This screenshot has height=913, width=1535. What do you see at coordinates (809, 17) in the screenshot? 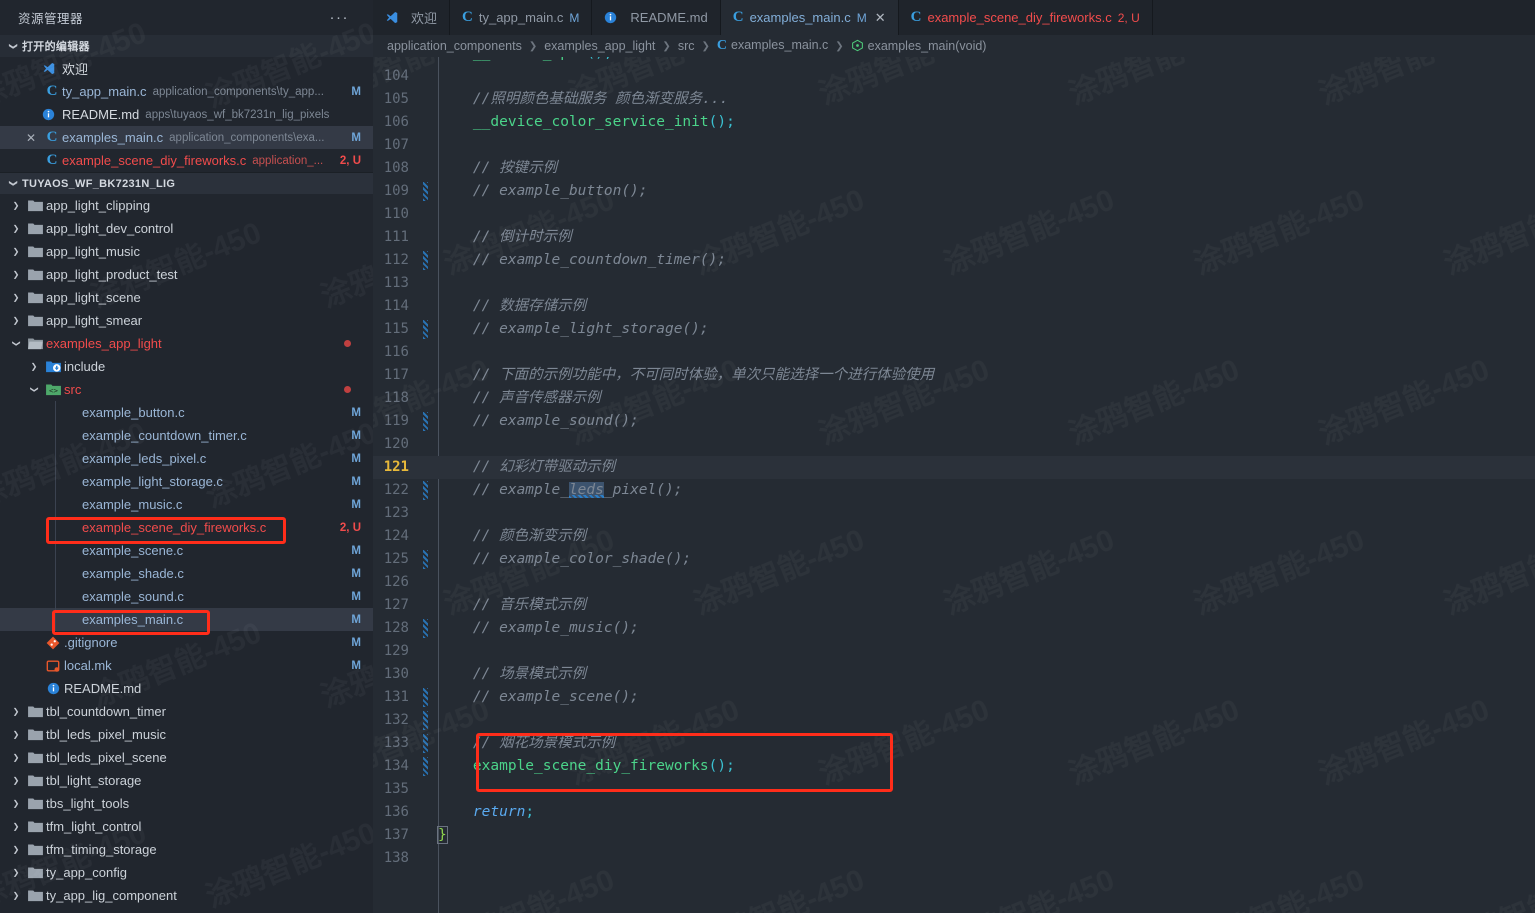
I see `editor-tab: Cexamples_main.c M ✕` at bounding box center [809, 17].